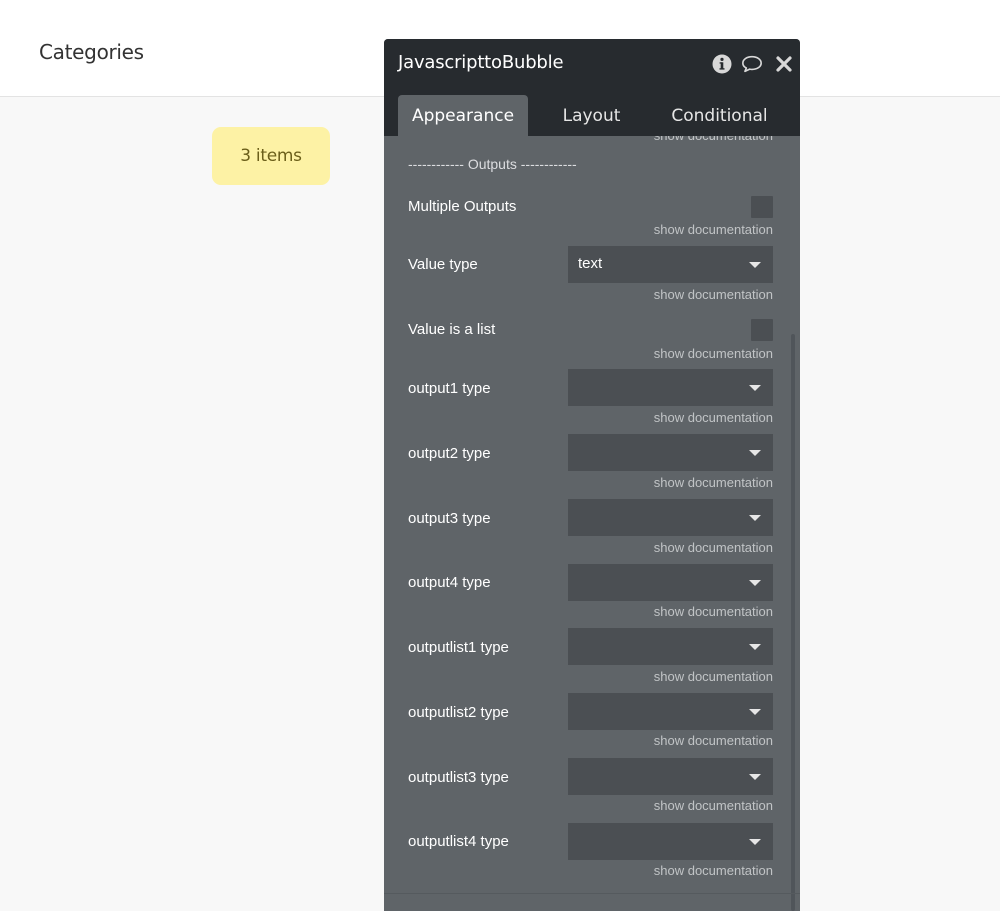 The width and height of the screenshot is (1000, 911). Describe the element at coordinates (670, 711) in the screenshot. I see `outputlist2-type-dropdown` at that location.